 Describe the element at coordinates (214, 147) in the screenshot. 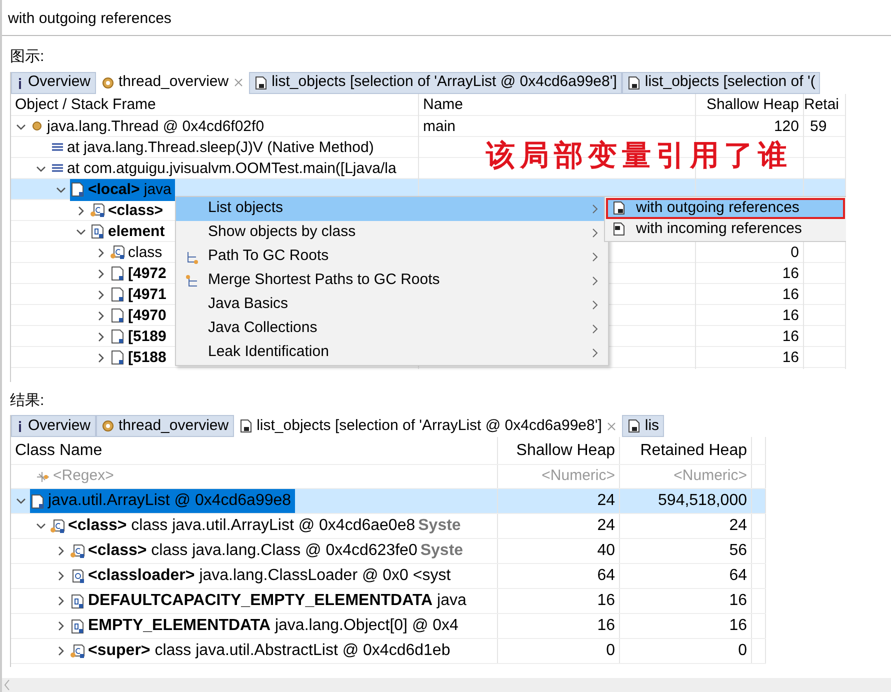

I see `tree-row: at java.lang.Thread.sleep(J)V (Native Method)` at that location.